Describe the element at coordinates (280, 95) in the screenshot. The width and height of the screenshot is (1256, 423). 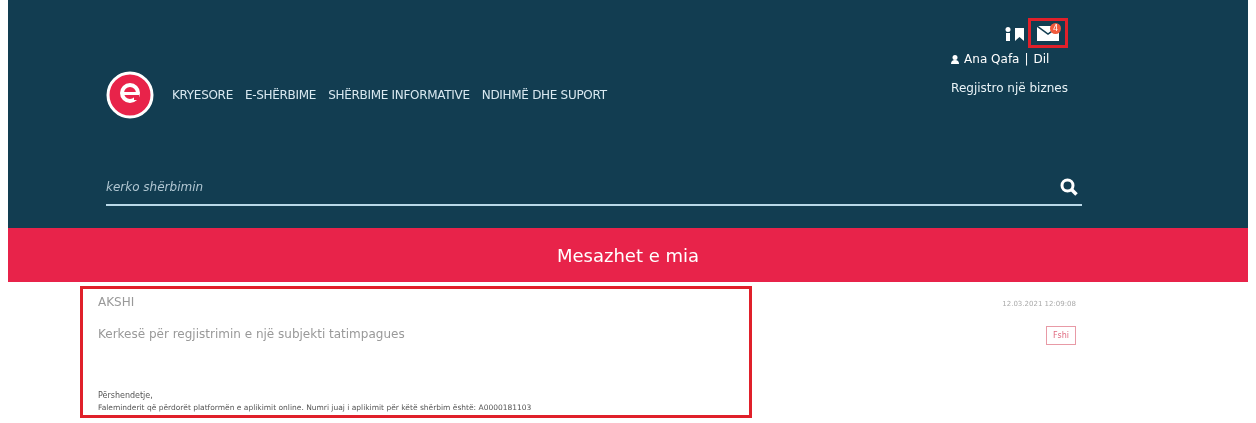
I see `nav-link: E-SHËRBIME` at that location.